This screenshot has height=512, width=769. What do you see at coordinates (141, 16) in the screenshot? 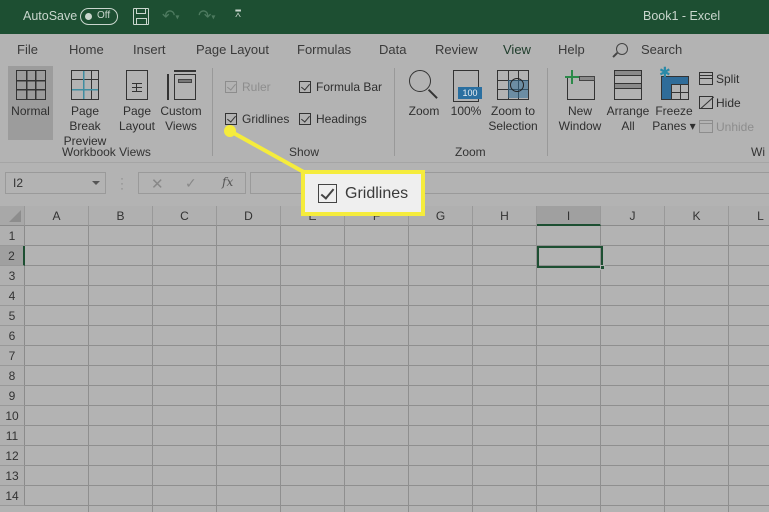
I see `save-icon` at bounding box center [141, 16].